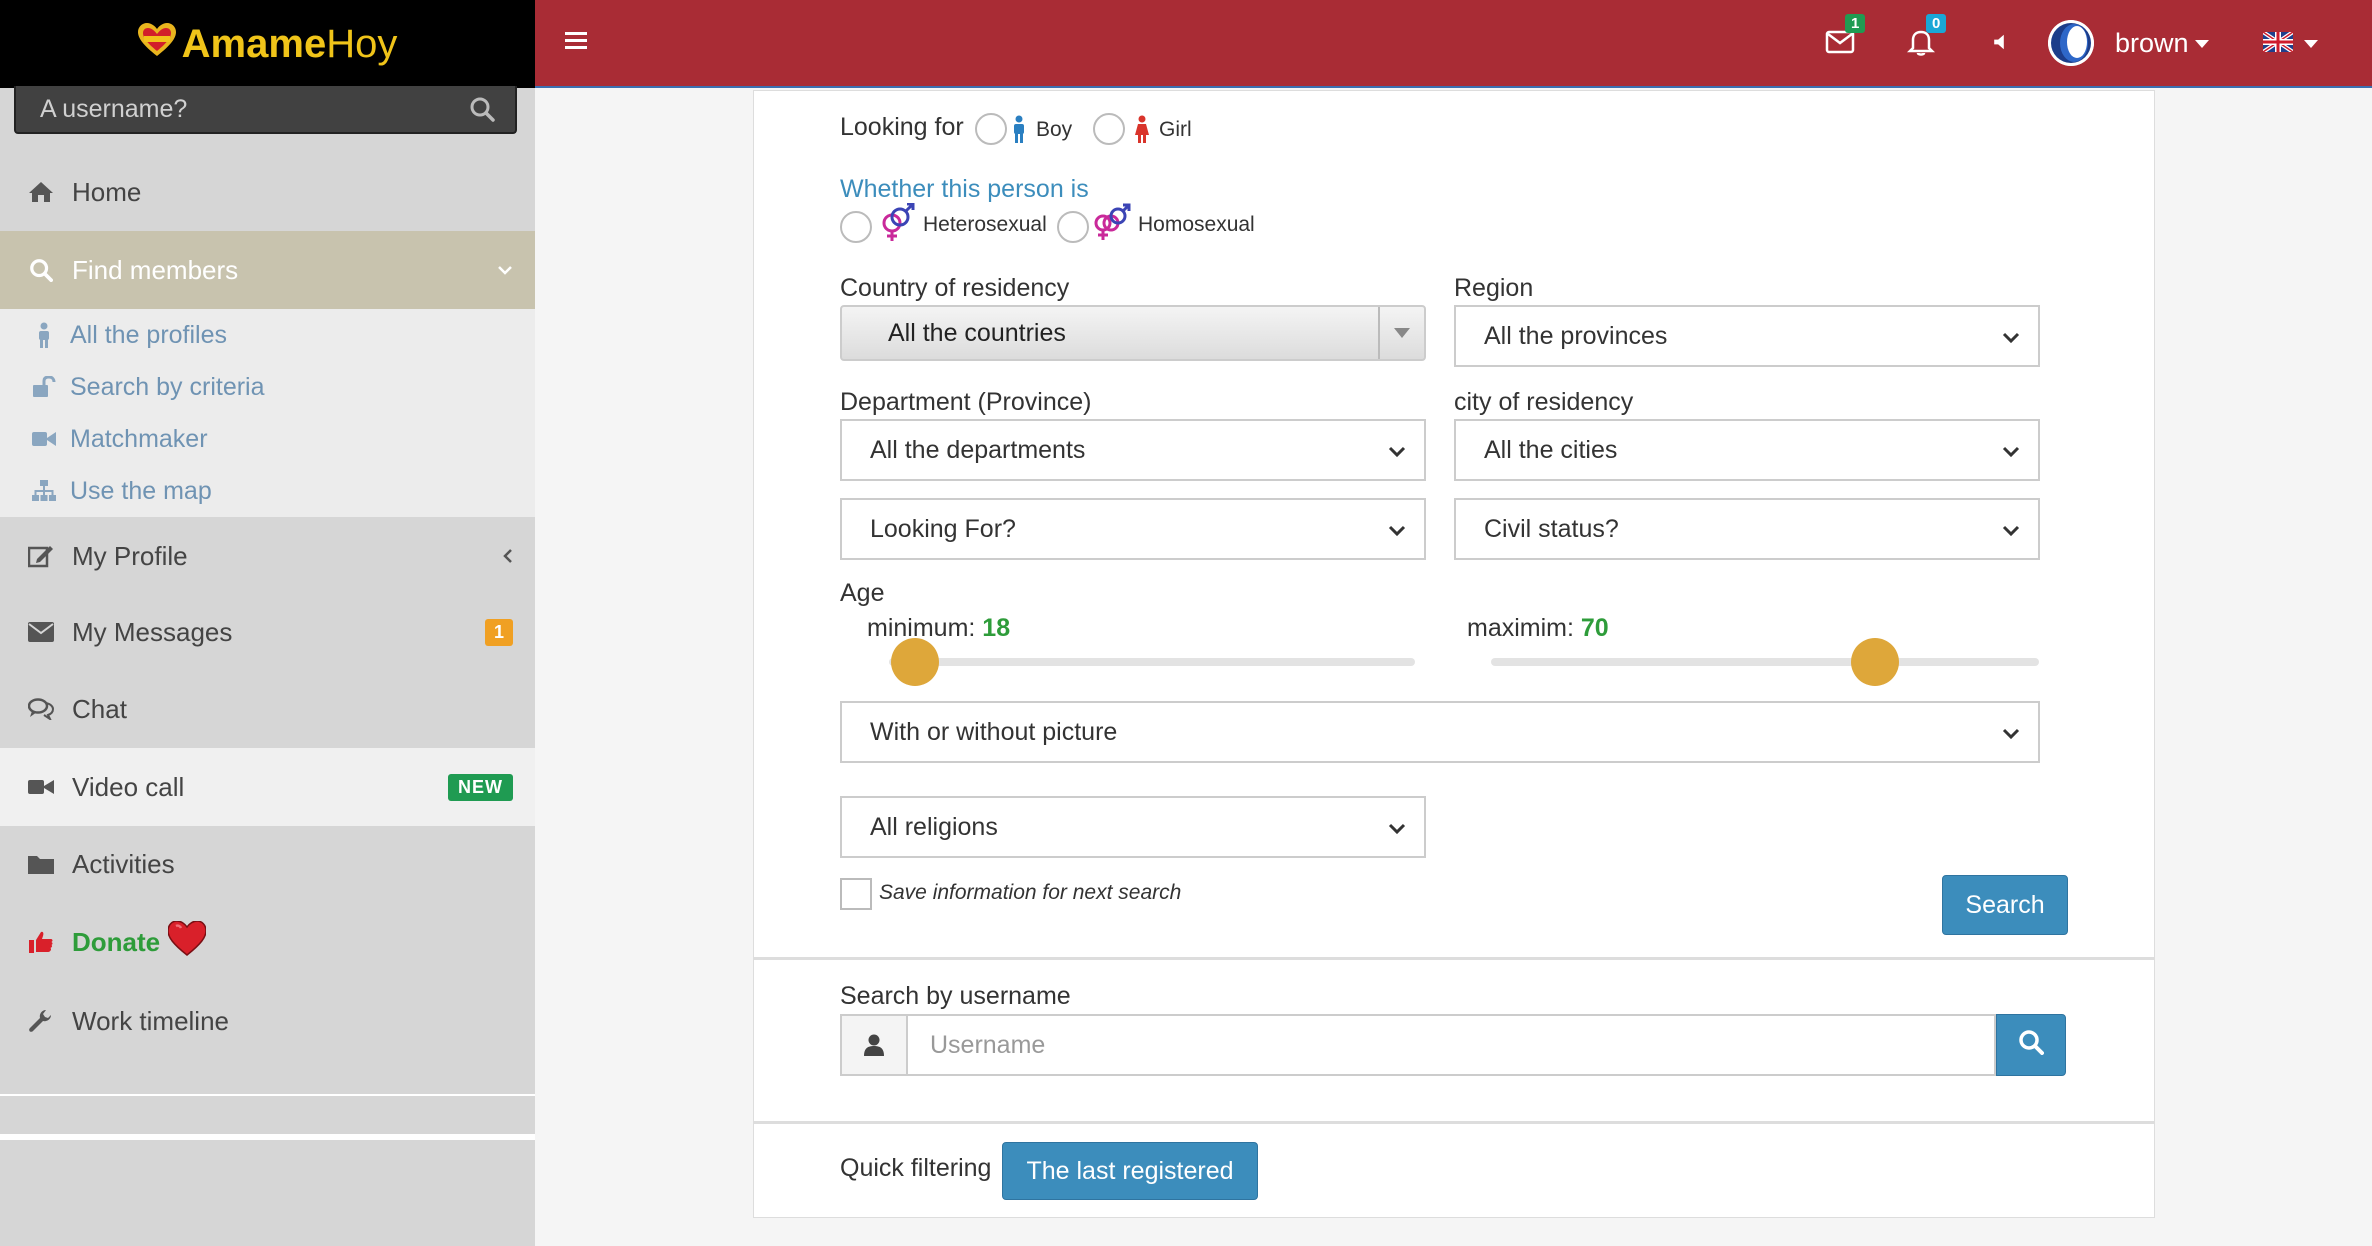  What do you see at coordinates (934, 826) in the screenshot?
I see `religion-select-value: All religions` at bounding box center [934, 826].